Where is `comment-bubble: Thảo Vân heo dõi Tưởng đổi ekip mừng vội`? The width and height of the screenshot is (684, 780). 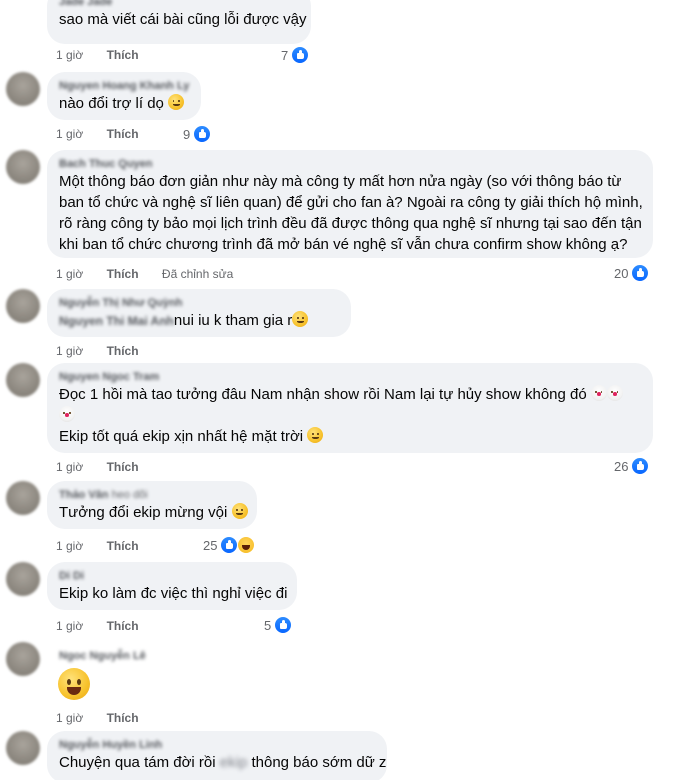 comment-bubble: Thảo Vân heo dõi Tưởng đổi ekip mừng vội is located at coordinates (152, 505).